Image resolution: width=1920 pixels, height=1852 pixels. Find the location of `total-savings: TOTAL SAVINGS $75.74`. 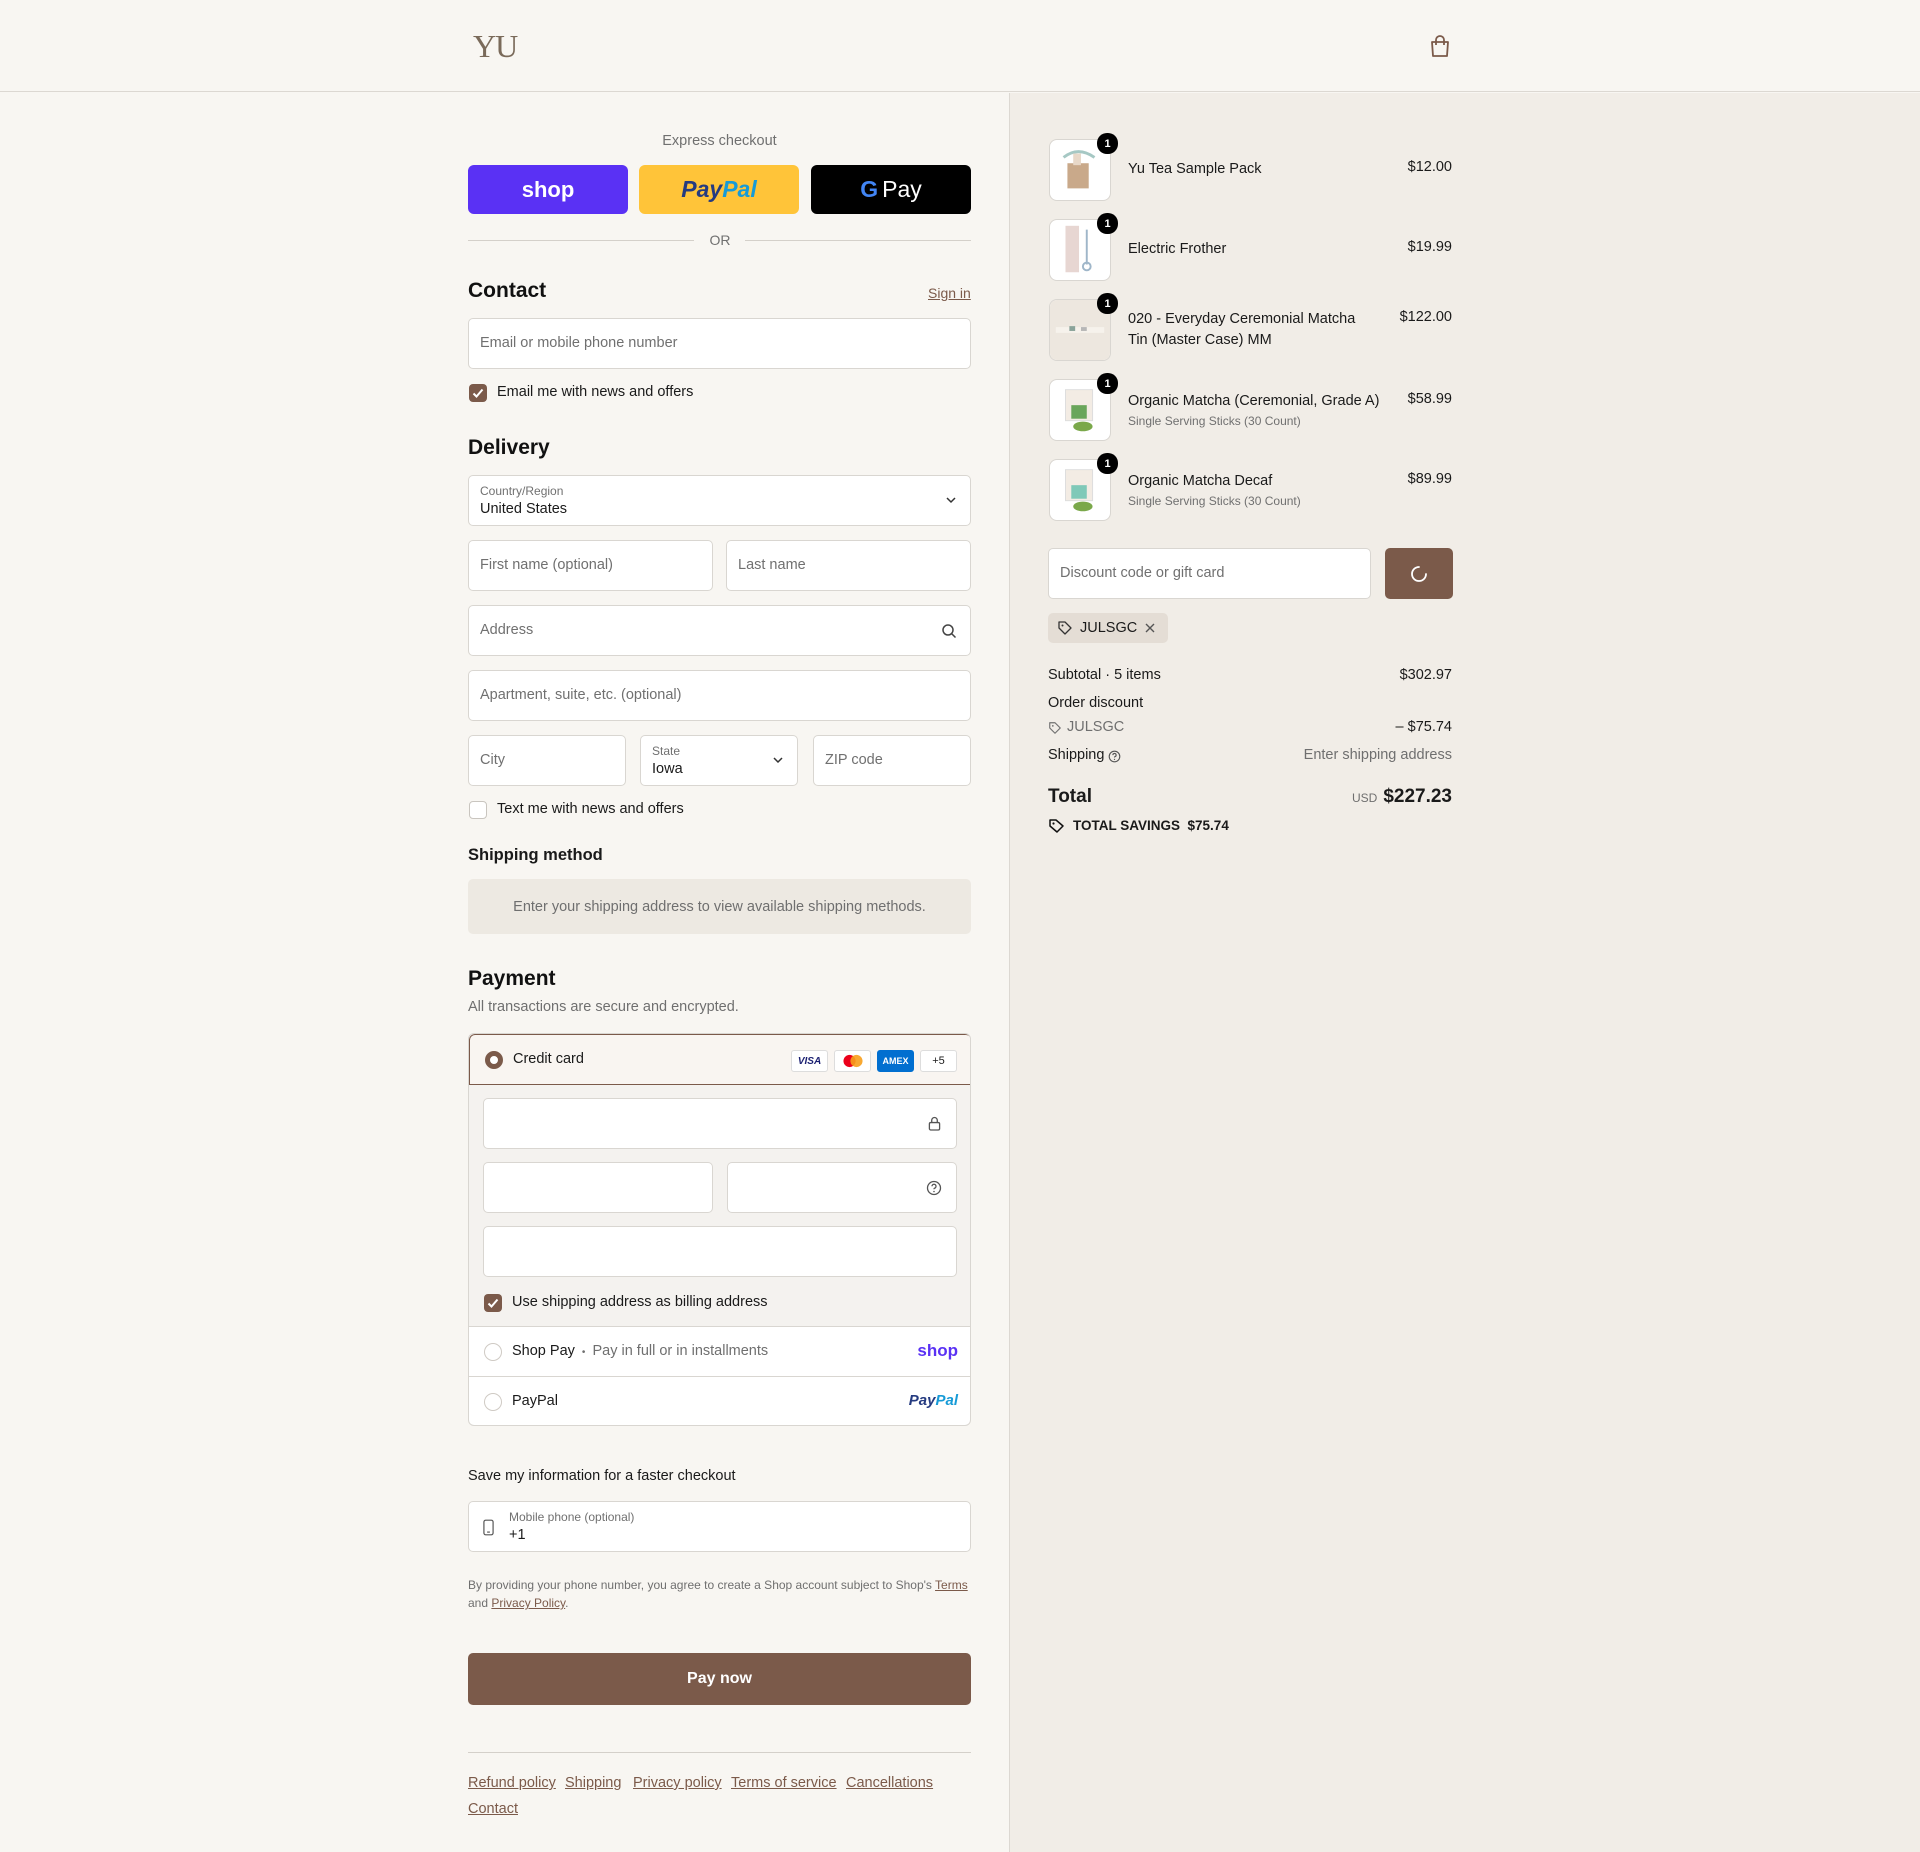

total-savings: TOTAL SAVINGS $75.74 is located at coordinates (1151, 825).